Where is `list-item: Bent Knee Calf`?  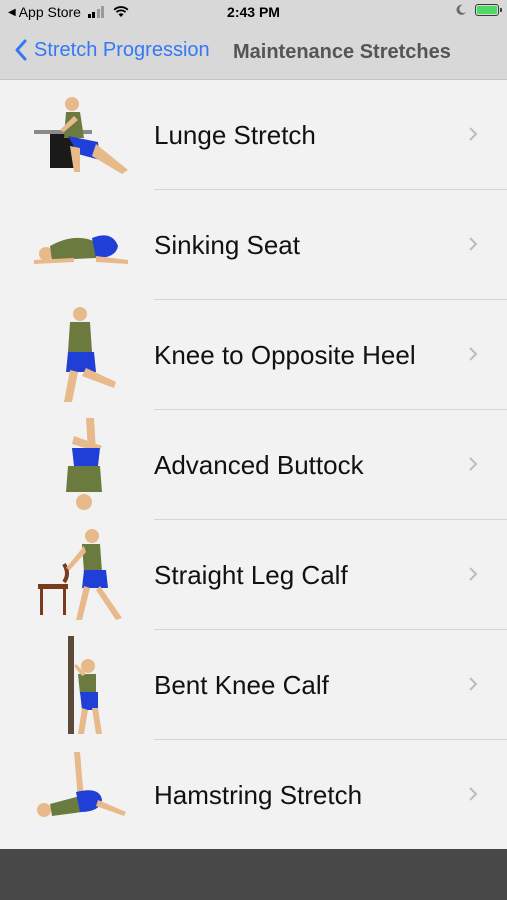
list-item: Bent Knee Calf is located at coordinates (253, 685).